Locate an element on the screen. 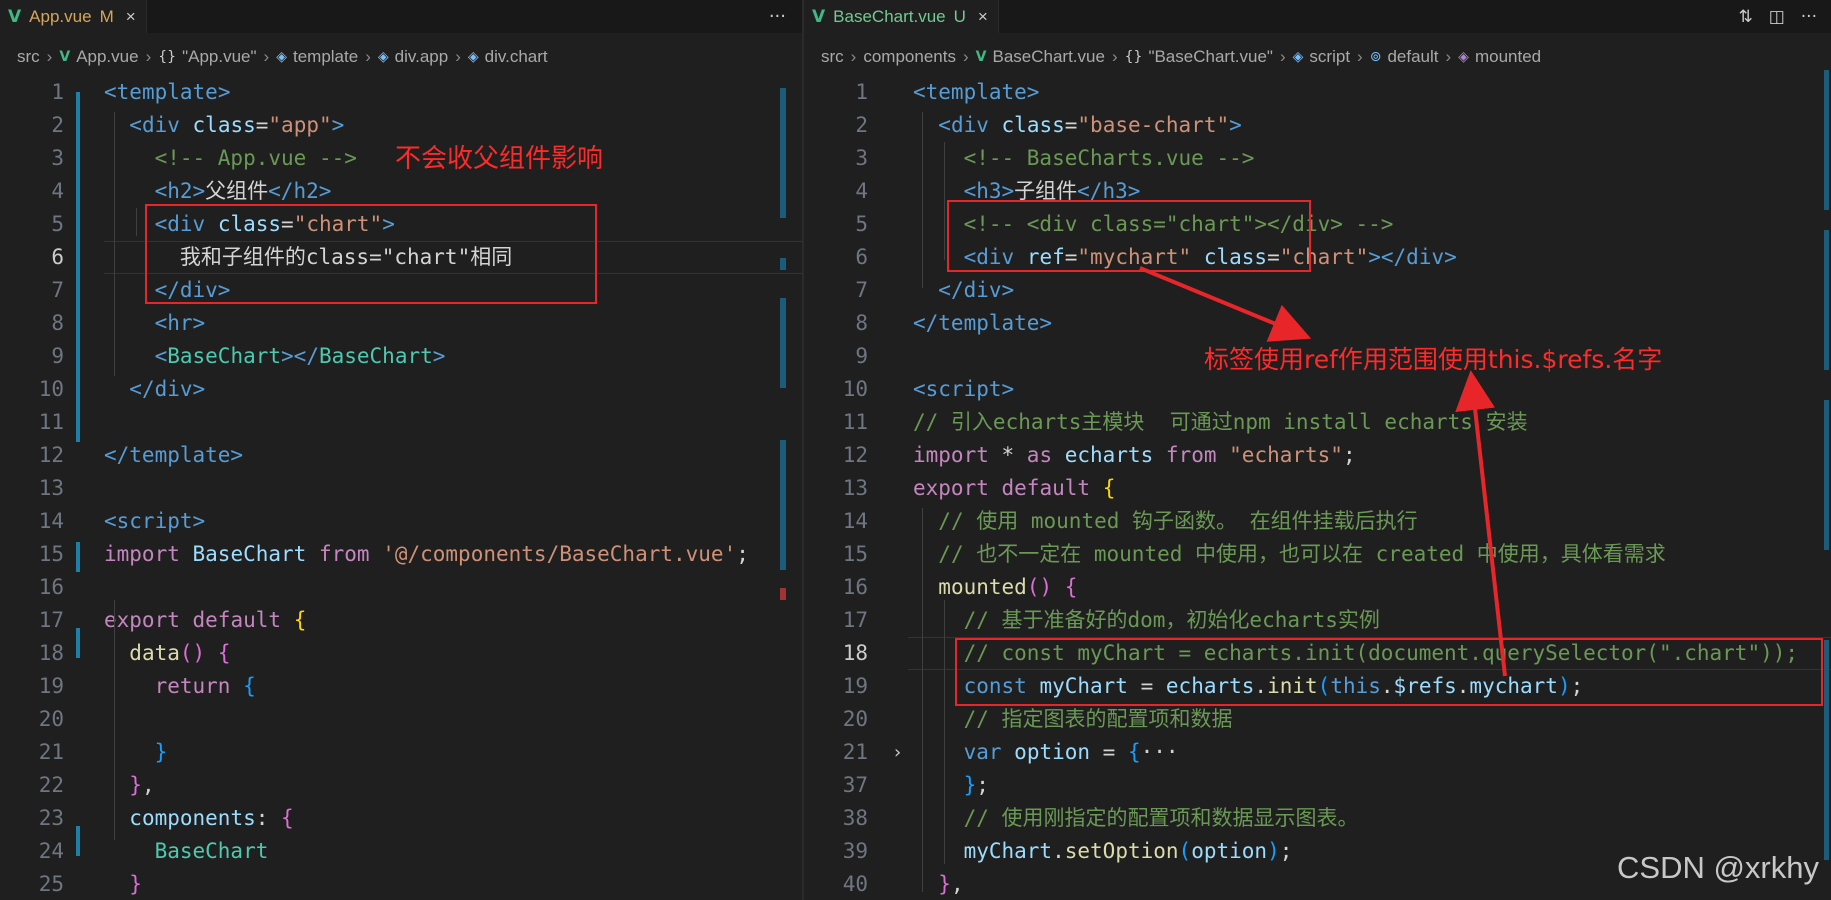 This screenshot has width=1831, height=900. annotation-arrows is located at coordinates (1323, 471).